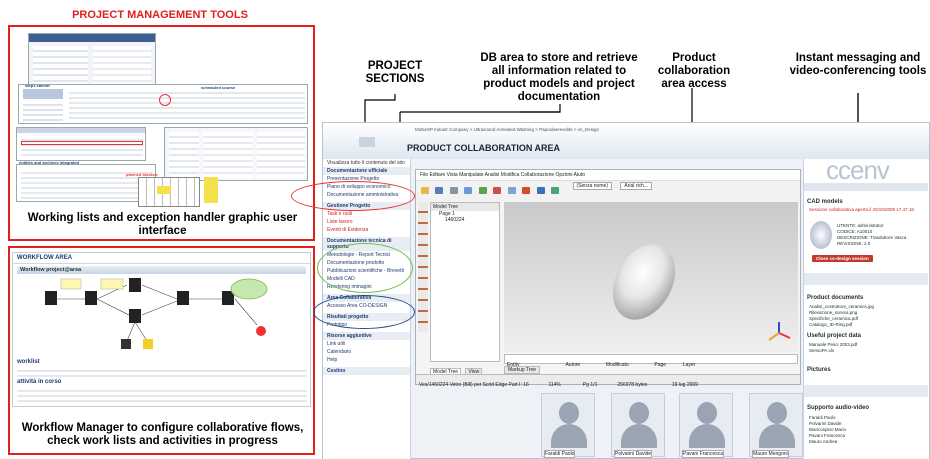 The height and width of the screenshot is (459, 930). I want to click on sidebar-footer: Cestino, so click(366, 371).